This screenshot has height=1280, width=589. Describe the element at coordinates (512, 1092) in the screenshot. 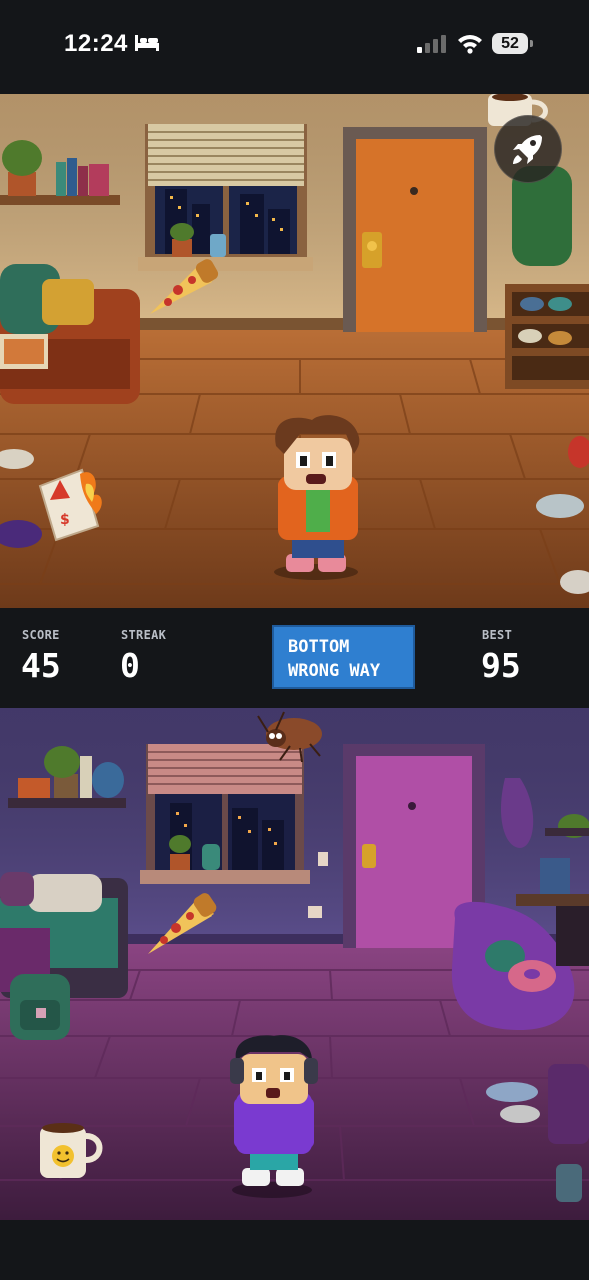

I see `sneaker` at that location.